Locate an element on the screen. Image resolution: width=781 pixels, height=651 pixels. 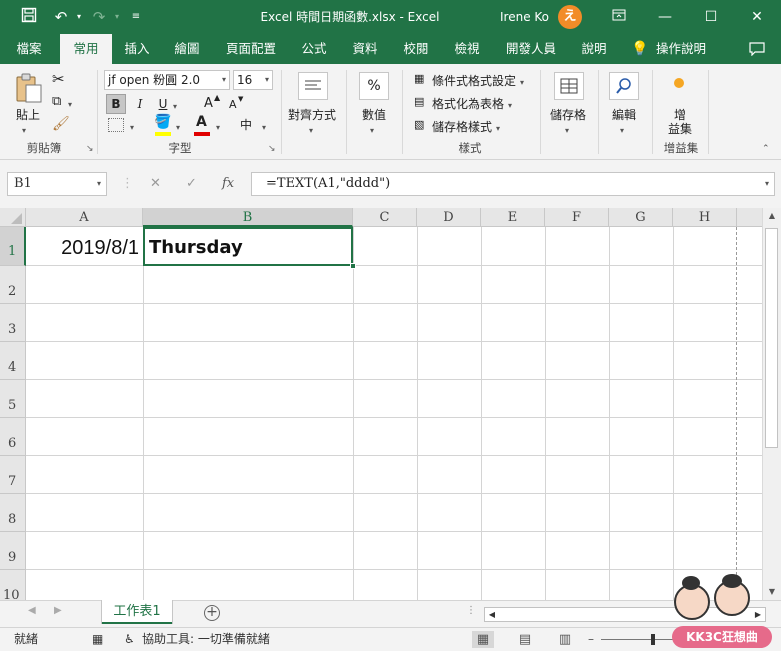
vertical-scrollbar: ▲ ▼ is located at coordinates (771, 404).